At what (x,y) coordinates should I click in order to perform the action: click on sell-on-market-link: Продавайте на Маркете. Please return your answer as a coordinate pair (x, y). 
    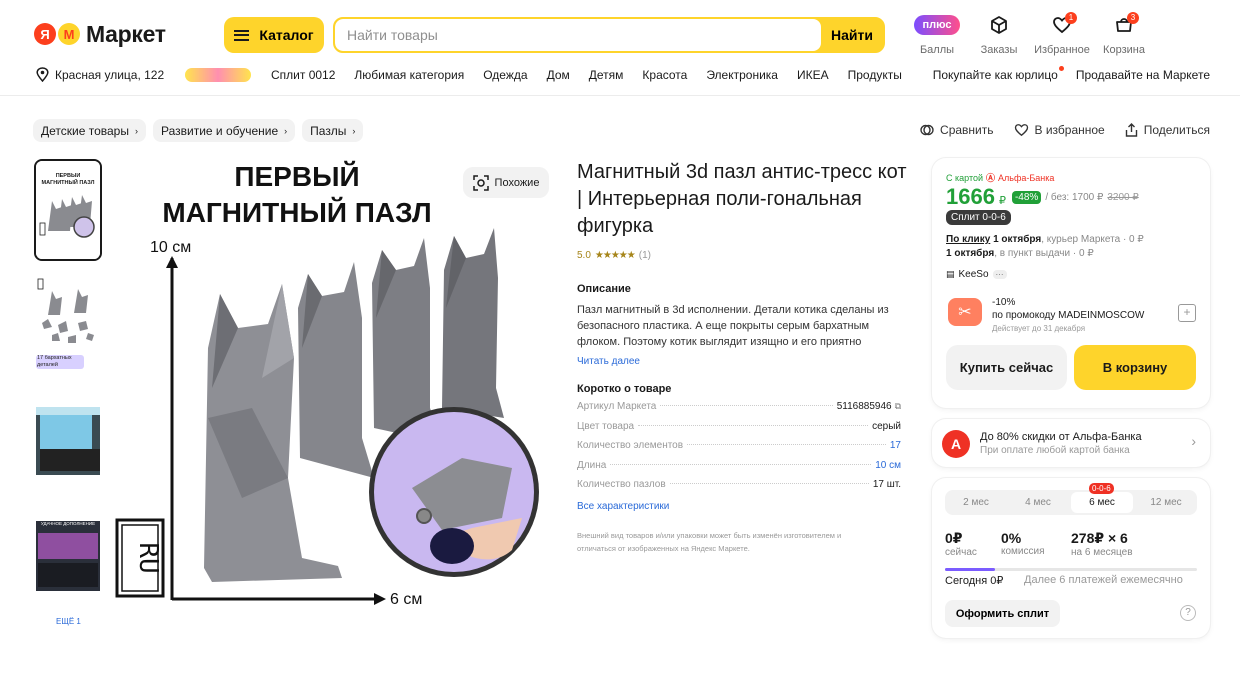
    Looking at the image, I should click on (1143, 75).